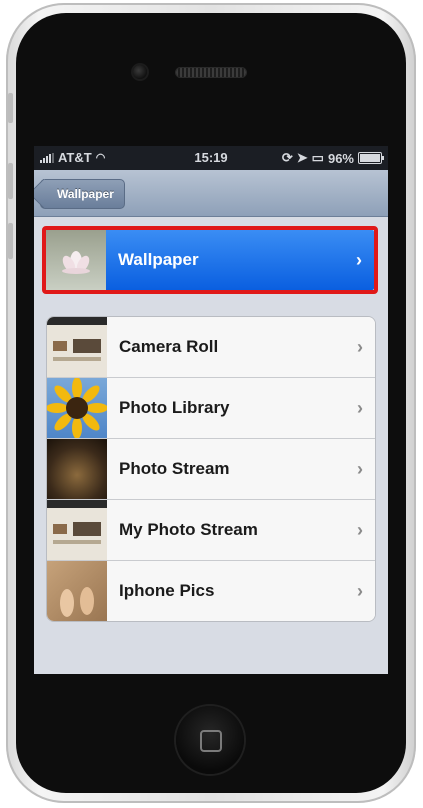 This screenshot has width=423, height=808. I want to click on album-row-my-photo-stream: My Photo Stream ›, so click(211, 530).